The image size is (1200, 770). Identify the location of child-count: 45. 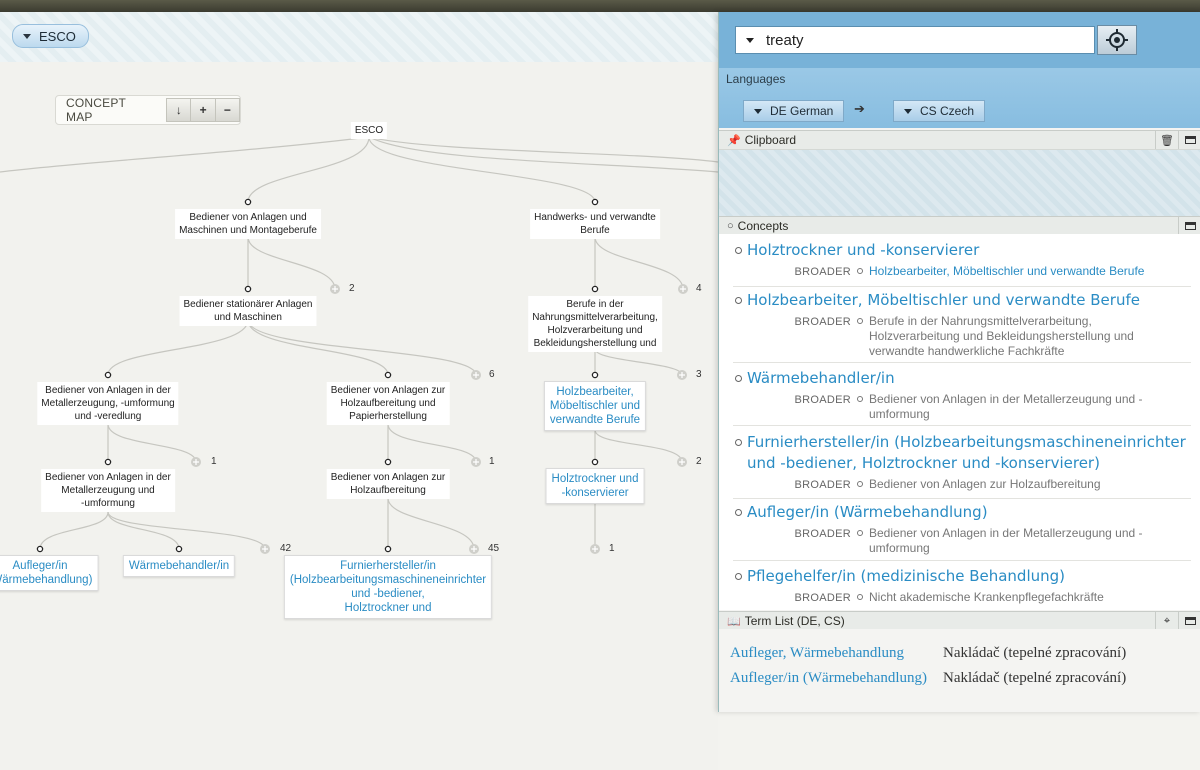
(494, 548).